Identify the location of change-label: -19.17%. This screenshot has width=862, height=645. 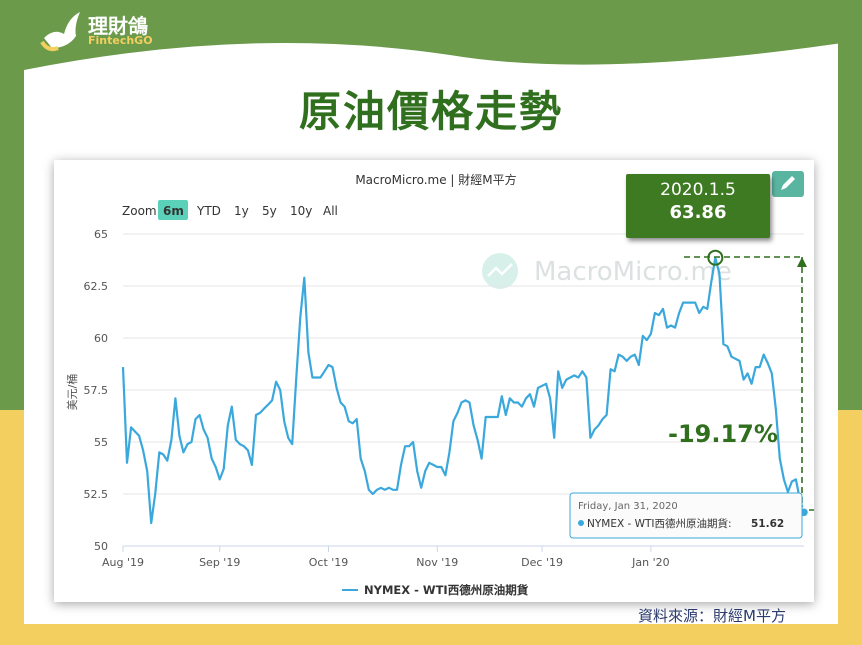
(723, 434).